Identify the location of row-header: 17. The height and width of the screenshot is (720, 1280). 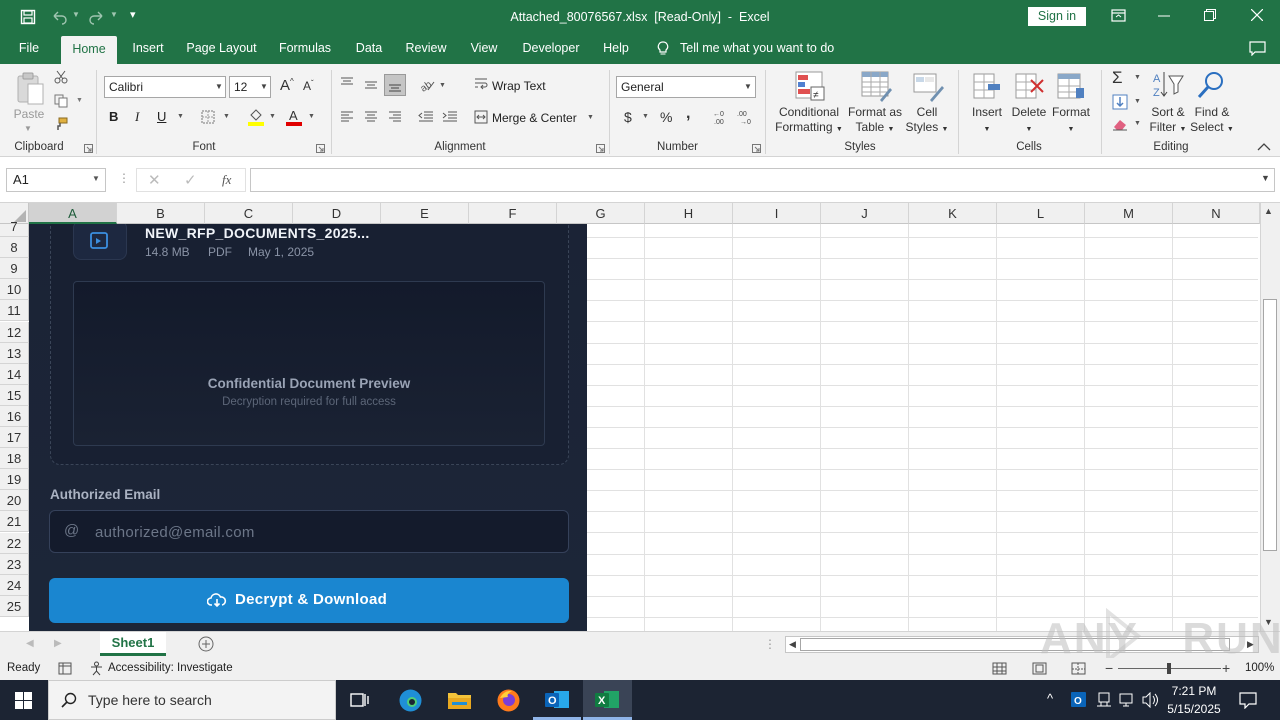
(14, 437).